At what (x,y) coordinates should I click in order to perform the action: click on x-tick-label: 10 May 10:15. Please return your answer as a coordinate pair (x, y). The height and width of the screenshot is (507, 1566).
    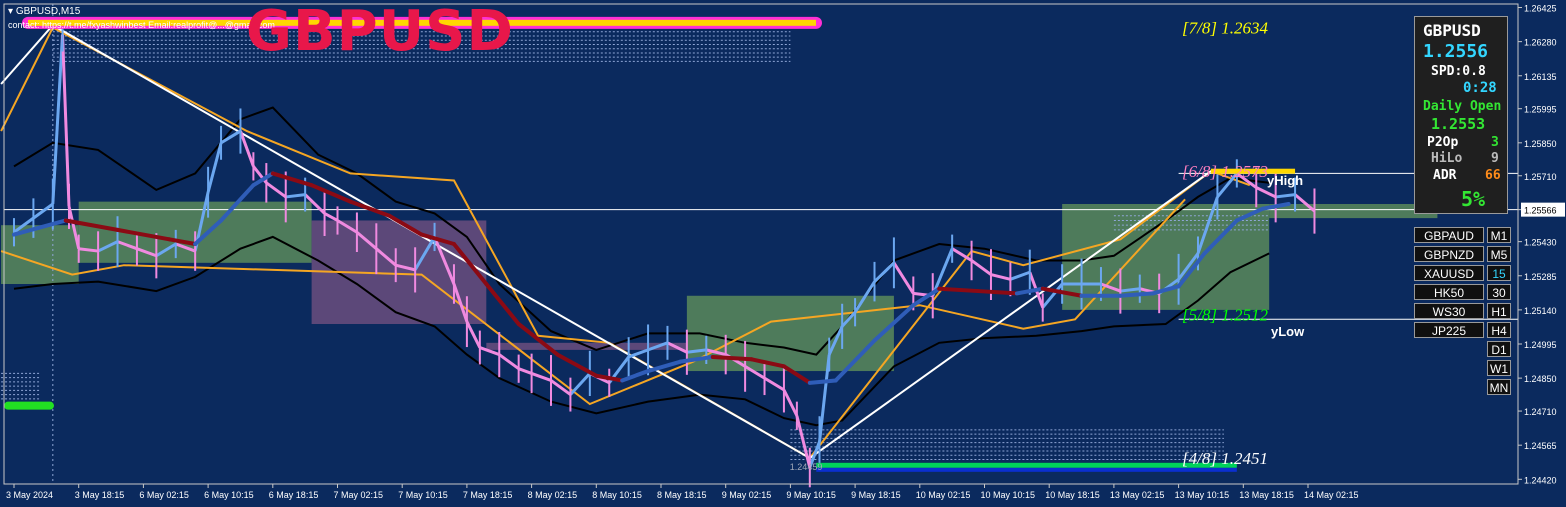
    Looking at the image, I should click on (1008, 495).